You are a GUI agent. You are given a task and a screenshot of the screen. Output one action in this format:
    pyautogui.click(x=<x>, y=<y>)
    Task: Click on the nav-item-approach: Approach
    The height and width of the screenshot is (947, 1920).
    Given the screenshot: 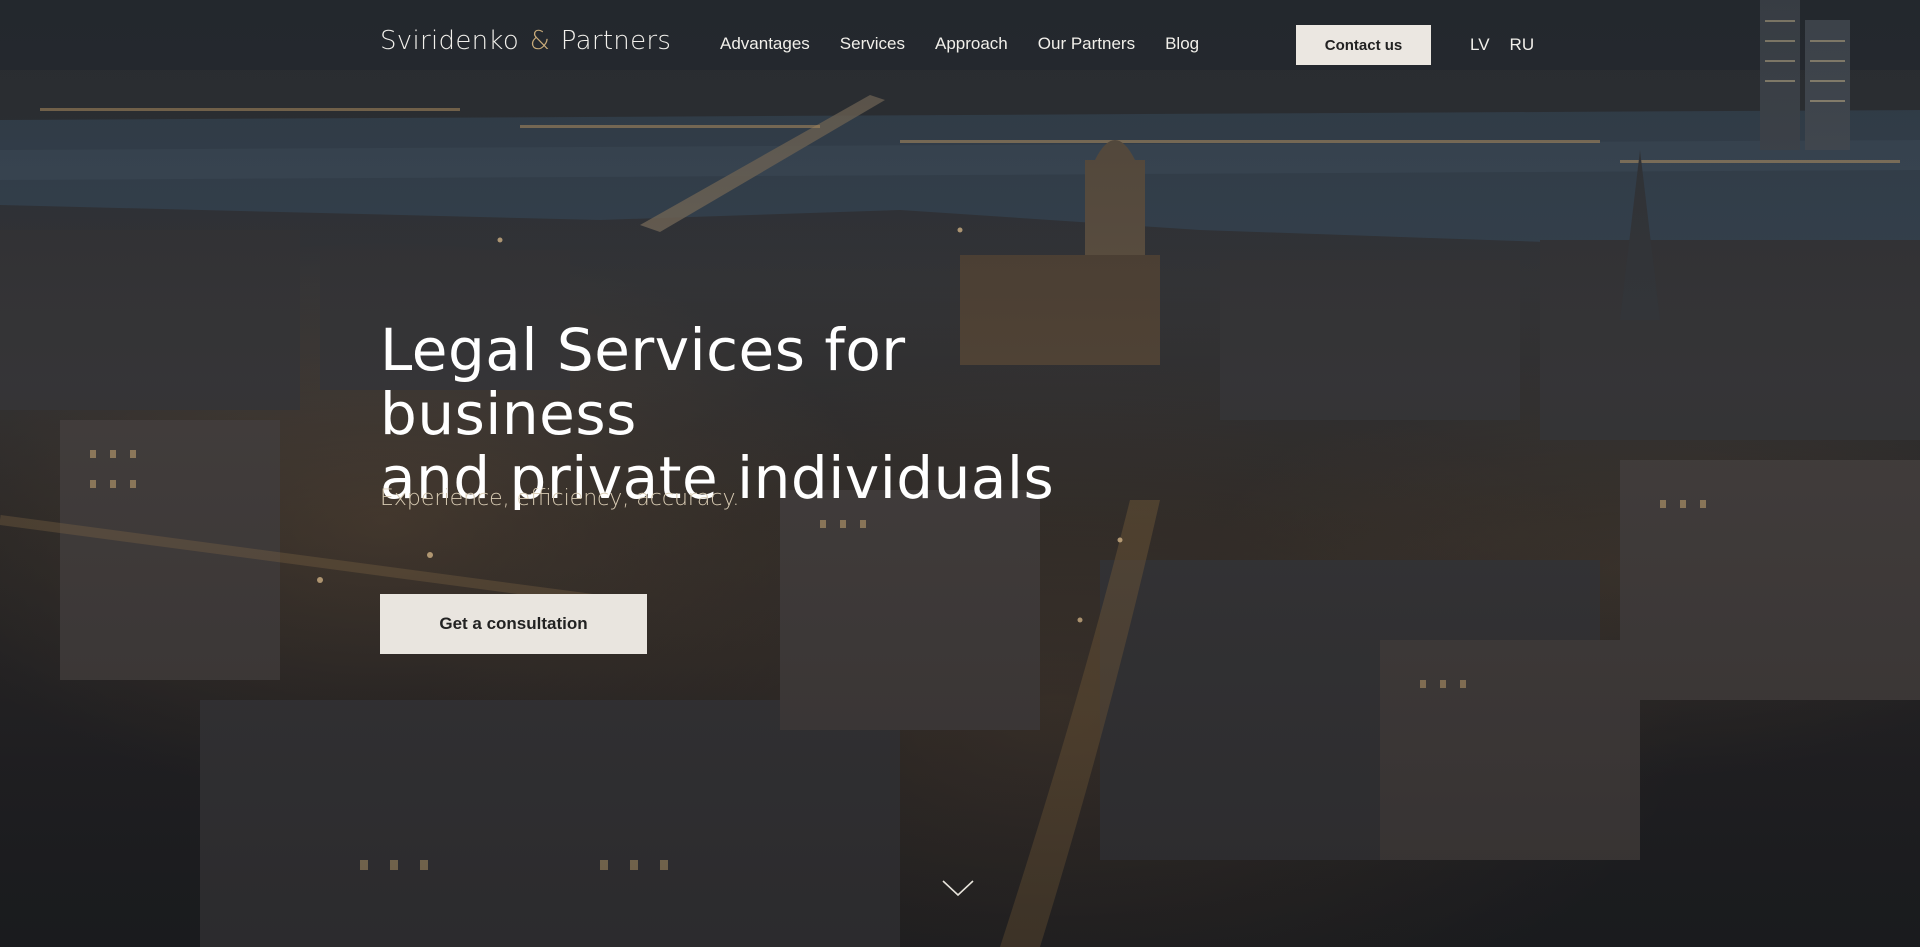 What is the action you would take?
    pyautogui.click(x=971, y=44)
    